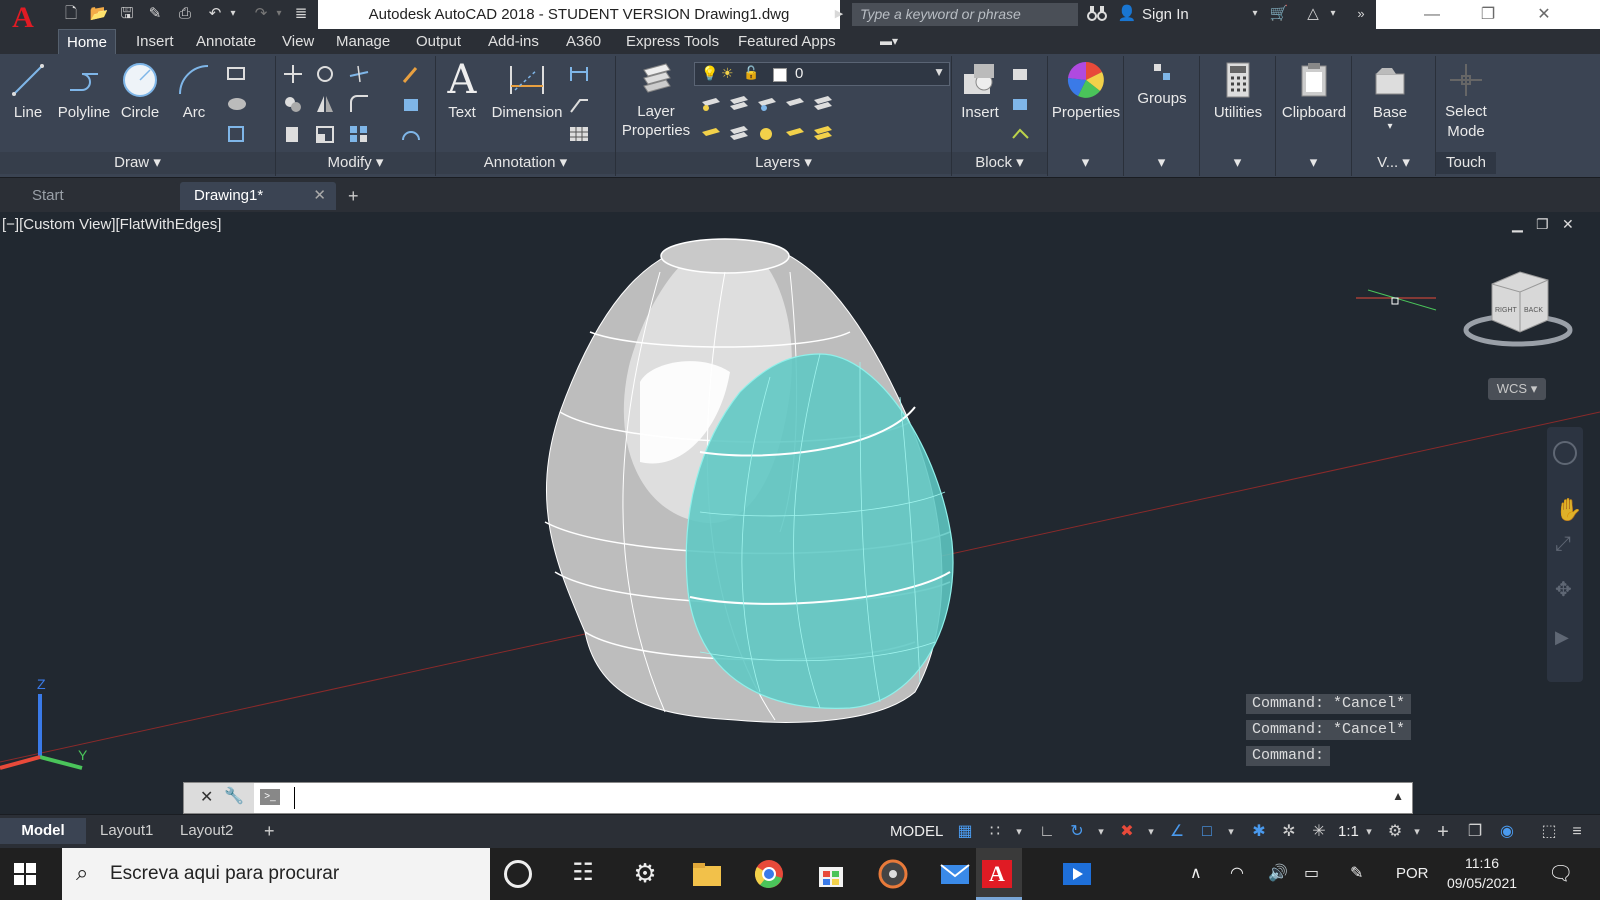 The height and width of the screenshot is (900, 1600). What do you see at coordinates (1488, 14) in the screenshot?
I see `restore-icon: ❐` at bounding box center [1488, 14].